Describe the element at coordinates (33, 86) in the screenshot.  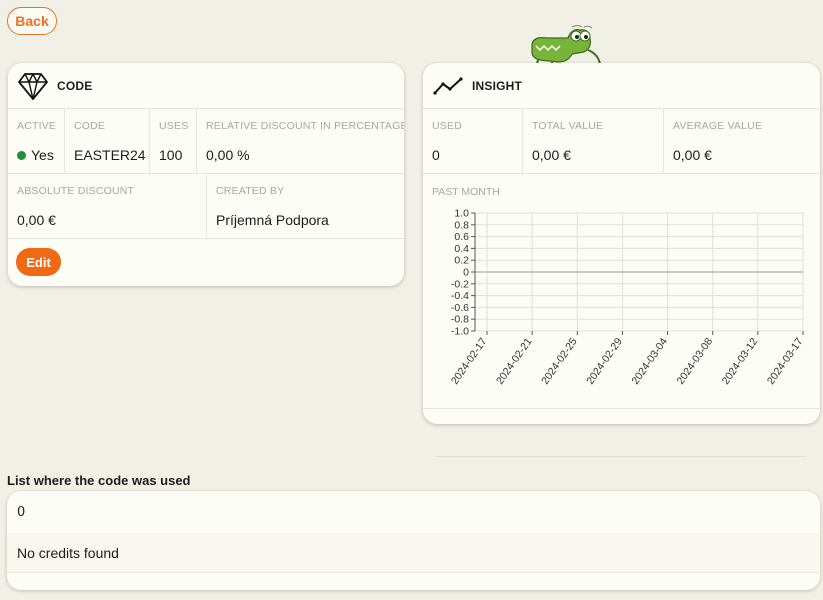
I see `diamond-icon` at that location.